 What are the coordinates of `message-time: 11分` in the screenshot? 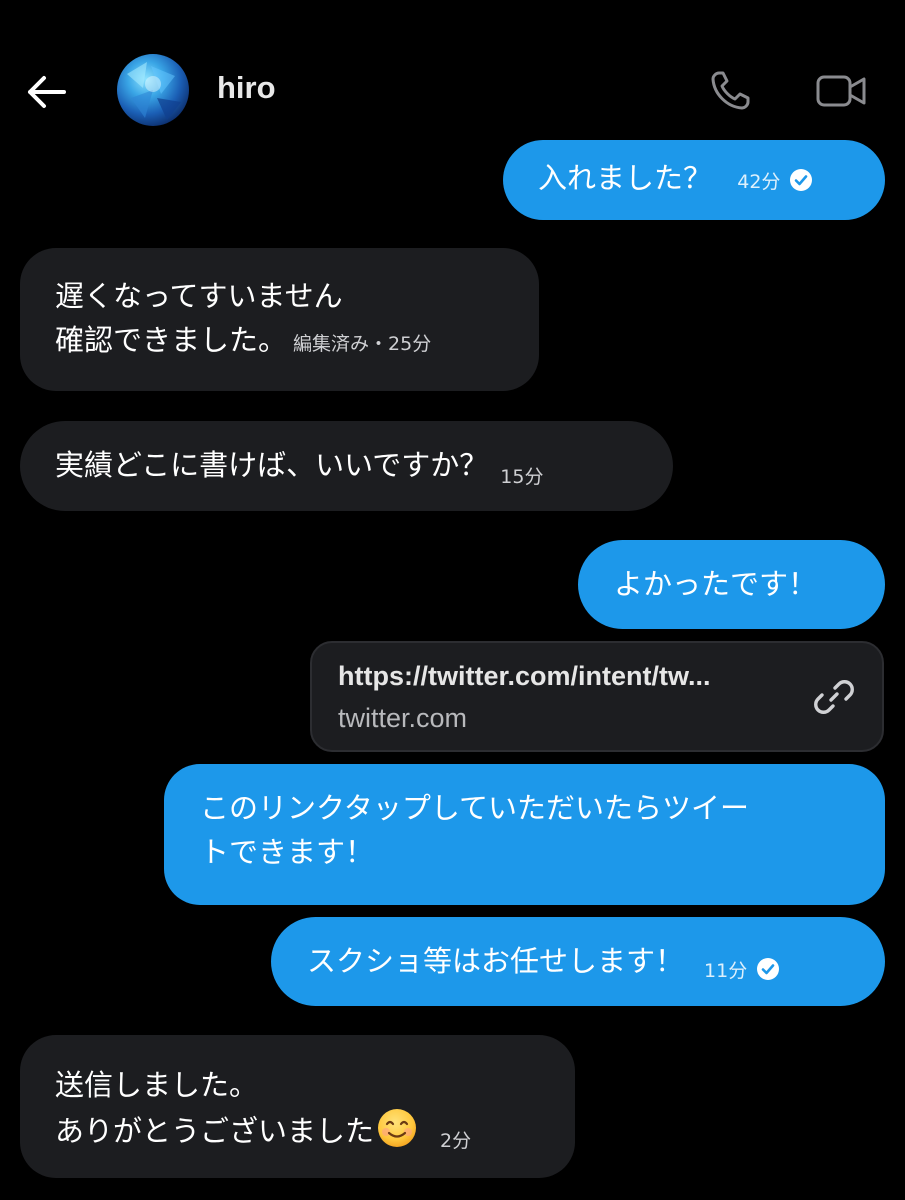 It's located at (726, 971).